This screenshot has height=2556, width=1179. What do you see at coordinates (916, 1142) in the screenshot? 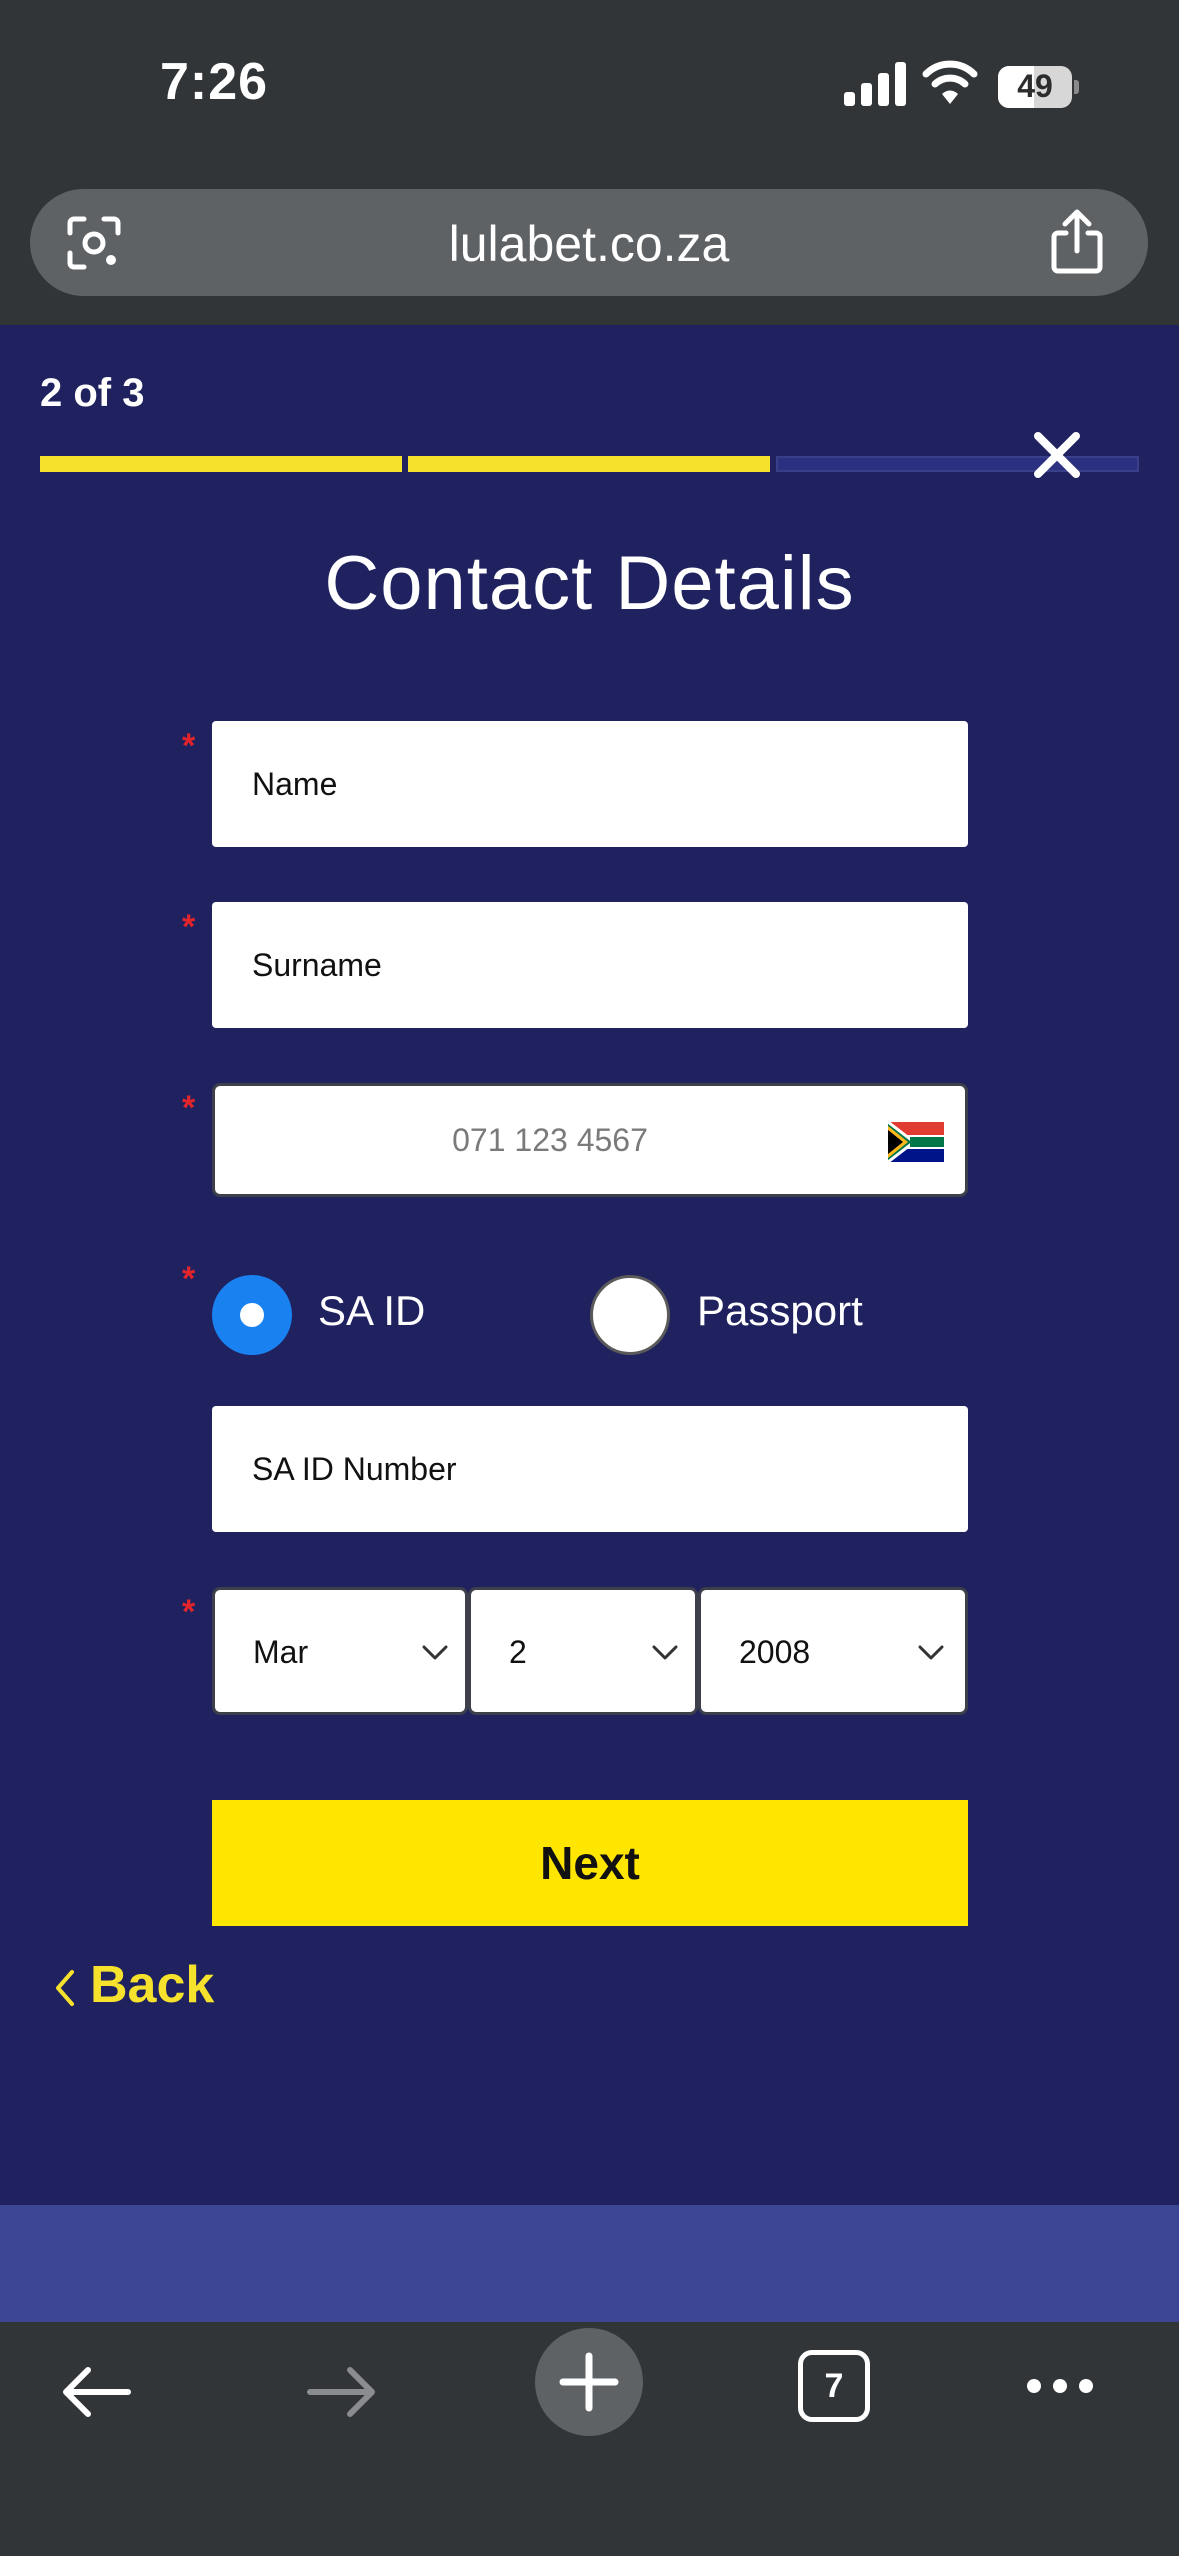
I see `south-africa-flag-icon` at bounding box center [916, 1142].